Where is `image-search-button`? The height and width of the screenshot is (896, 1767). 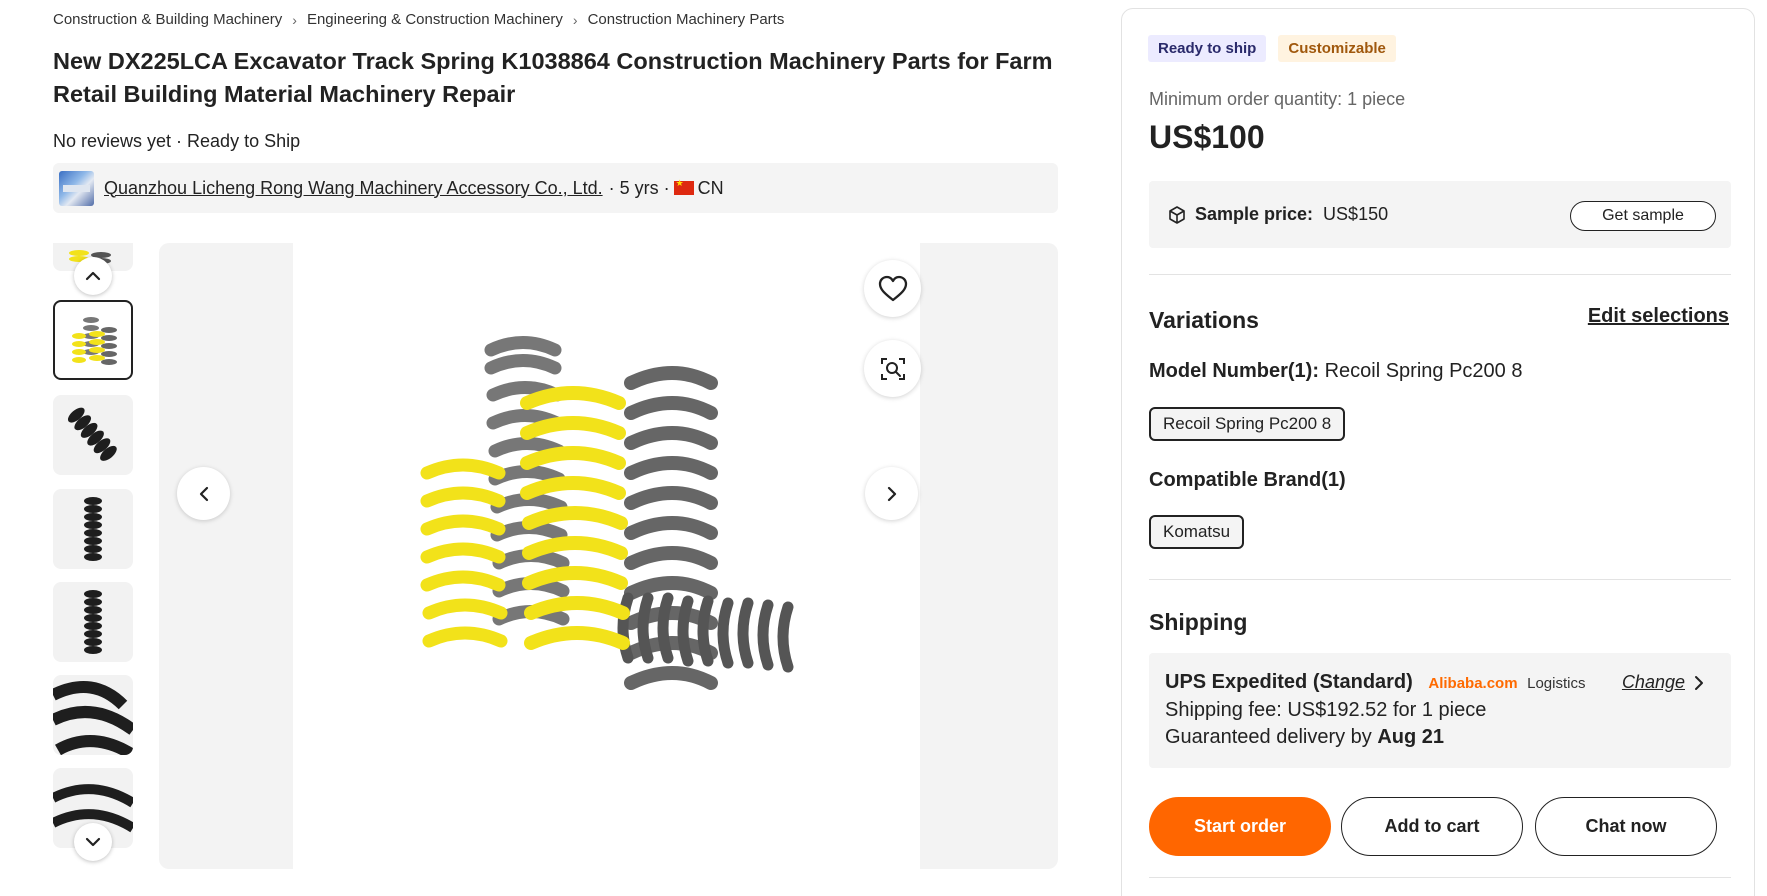
image-search-button is located at coordinates (892, 368).